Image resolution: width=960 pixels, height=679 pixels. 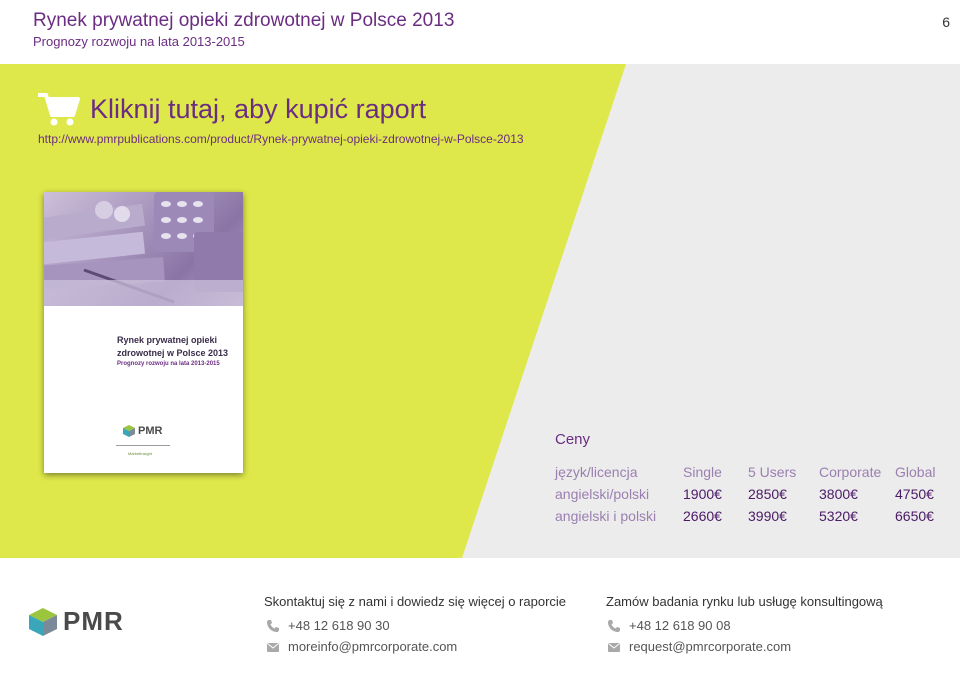 What do you see at coordinates (143, 249) in the screenshot?
I see `cover-photo` at bounding box center [143, 249].